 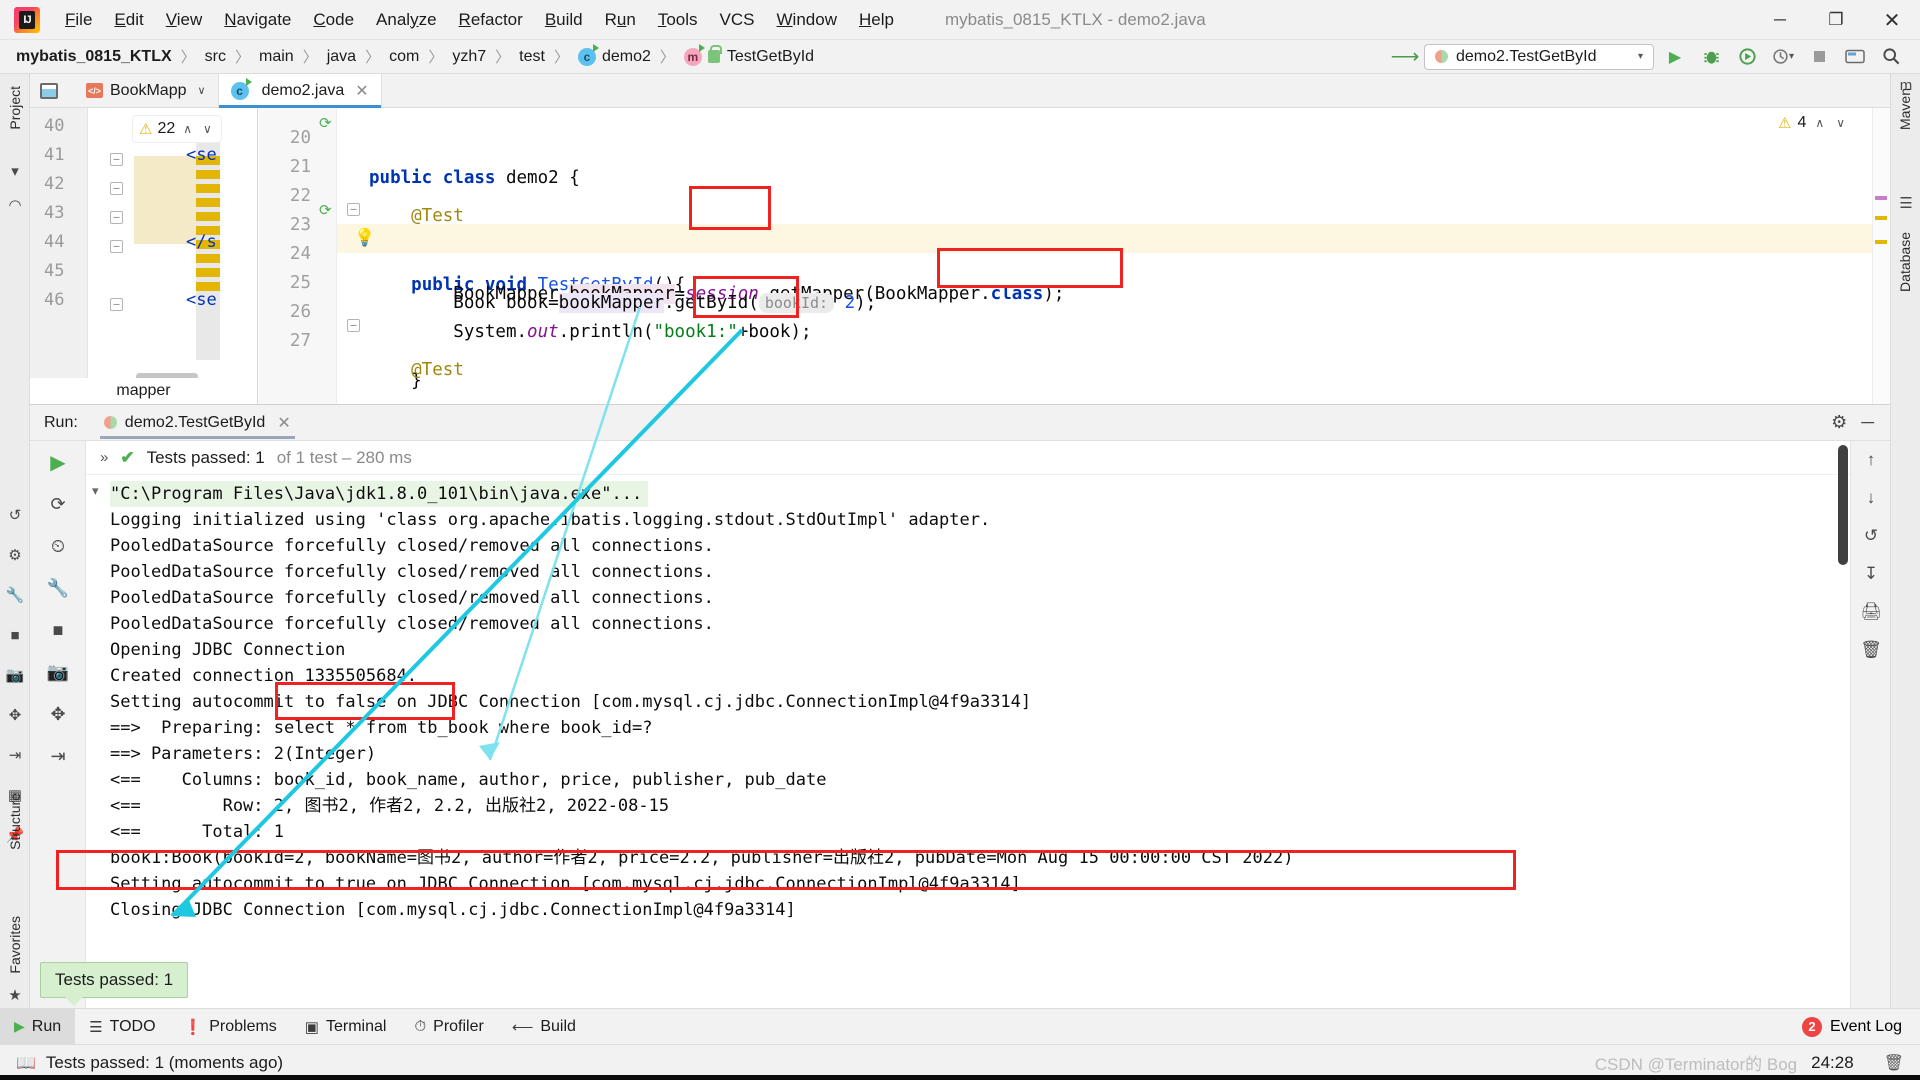 What do you see at coordinates (15, 205) in the screenshot?
I see `project-structure-icon: ◠` at bounding box center [15, 205].